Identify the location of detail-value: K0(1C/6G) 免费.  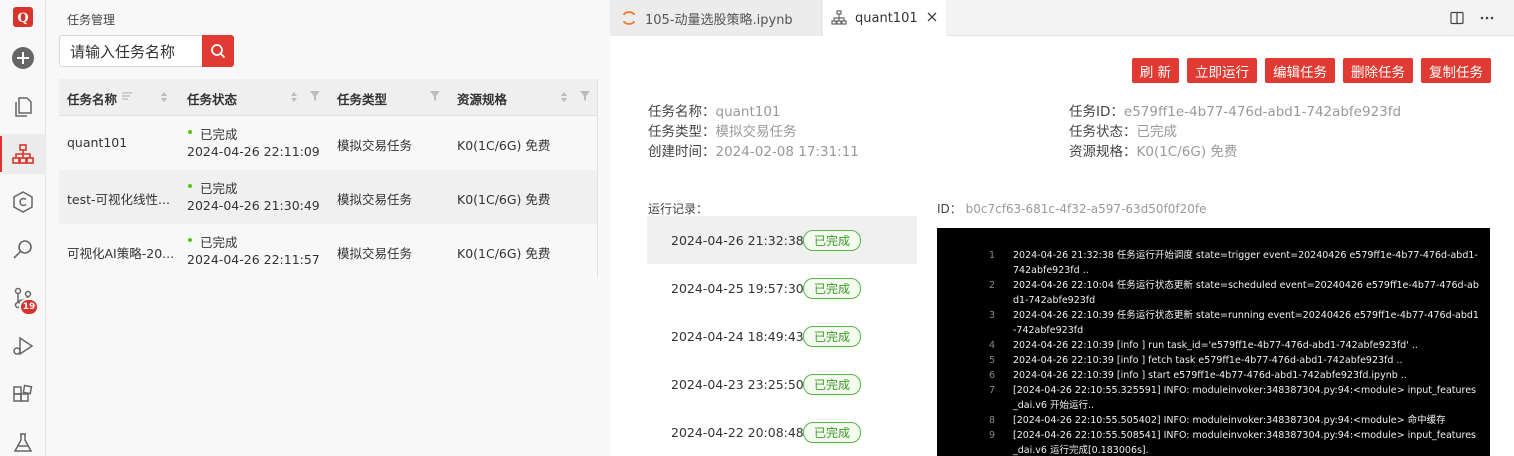
(1187, 152).